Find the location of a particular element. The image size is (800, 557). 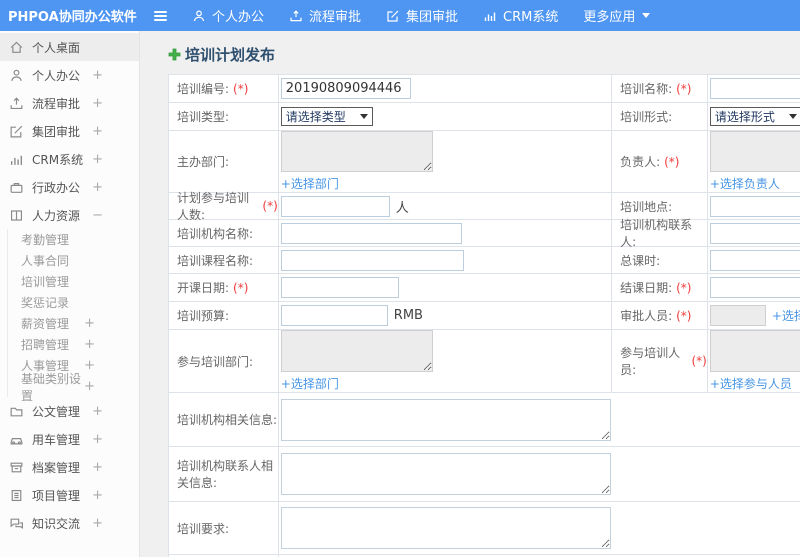

nav-personal-office: 个人办公 is located at coordinates (228, 15).